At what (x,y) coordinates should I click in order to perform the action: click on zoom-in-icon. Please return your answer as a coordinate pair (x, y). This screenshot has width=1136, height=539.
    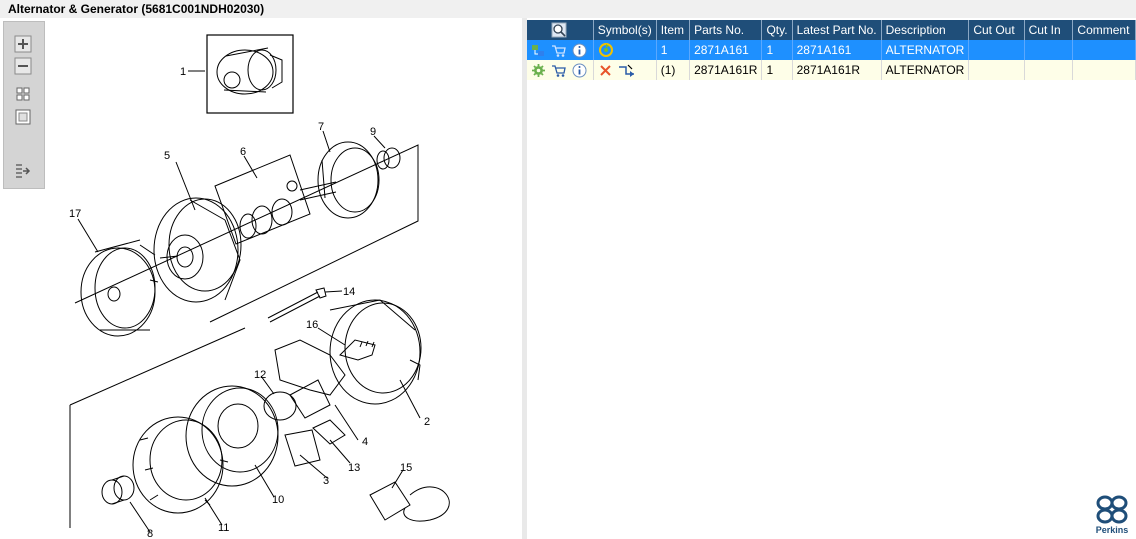
    Looking at the image, I should click on (23, 44).